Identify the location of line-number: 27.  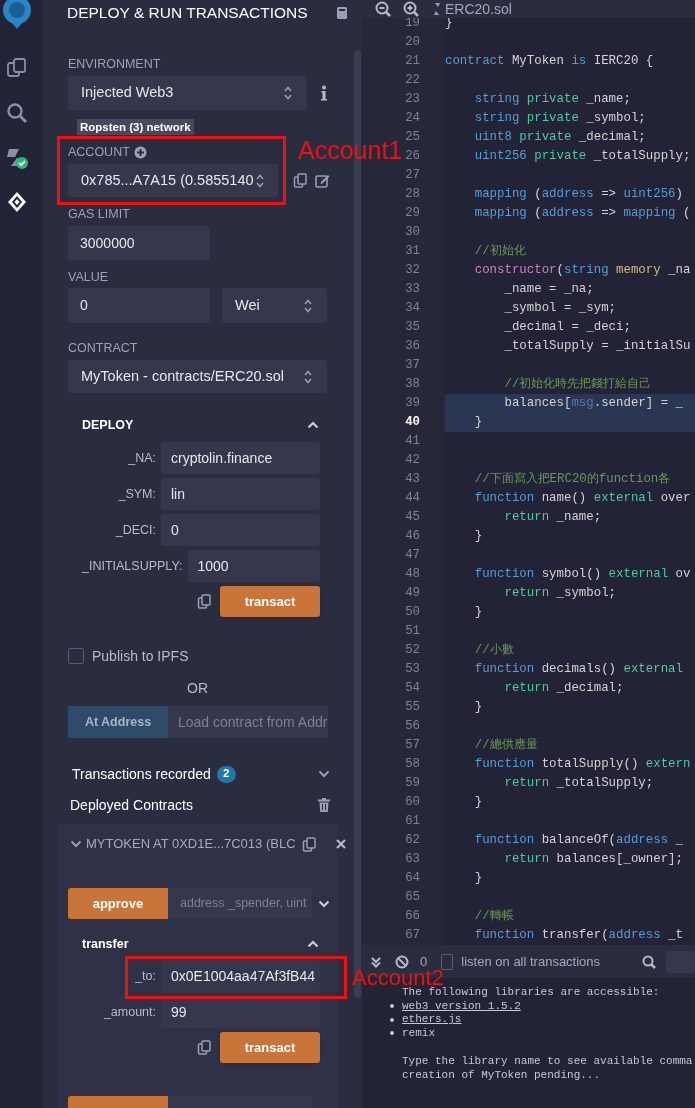
(412, 175).